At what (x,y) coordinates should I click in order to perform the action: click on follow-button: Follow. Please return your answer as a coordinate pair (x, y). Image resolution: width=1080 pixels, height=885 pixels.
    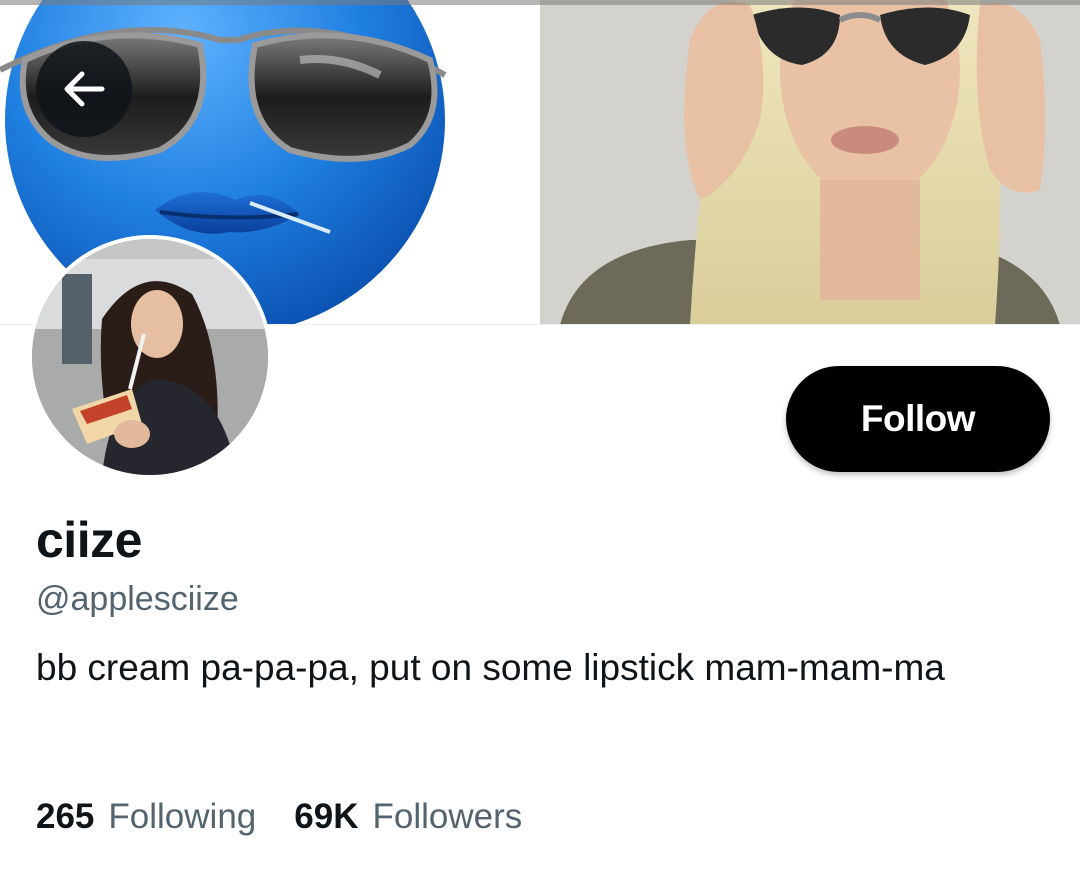
    Looking at the image, I should click on (918, 419).